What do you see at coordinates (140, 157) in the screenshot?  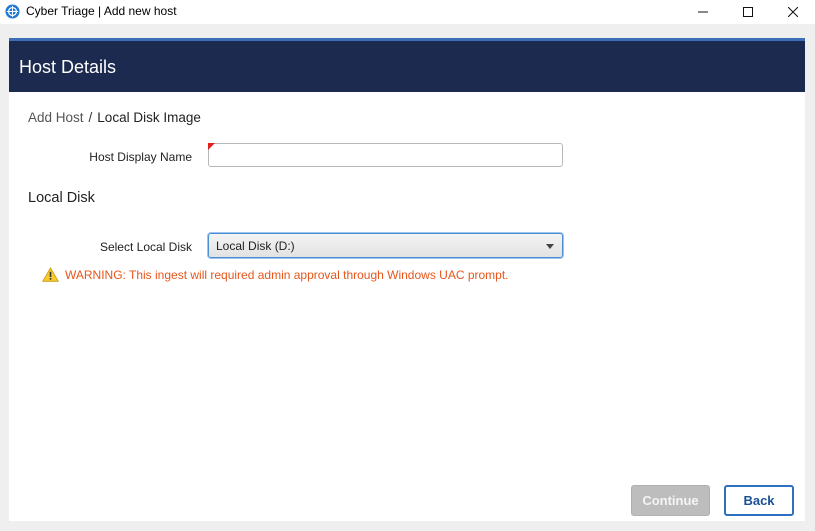 I see `host-display-name-label: Host Display Name` at bounding box center [140, 157].